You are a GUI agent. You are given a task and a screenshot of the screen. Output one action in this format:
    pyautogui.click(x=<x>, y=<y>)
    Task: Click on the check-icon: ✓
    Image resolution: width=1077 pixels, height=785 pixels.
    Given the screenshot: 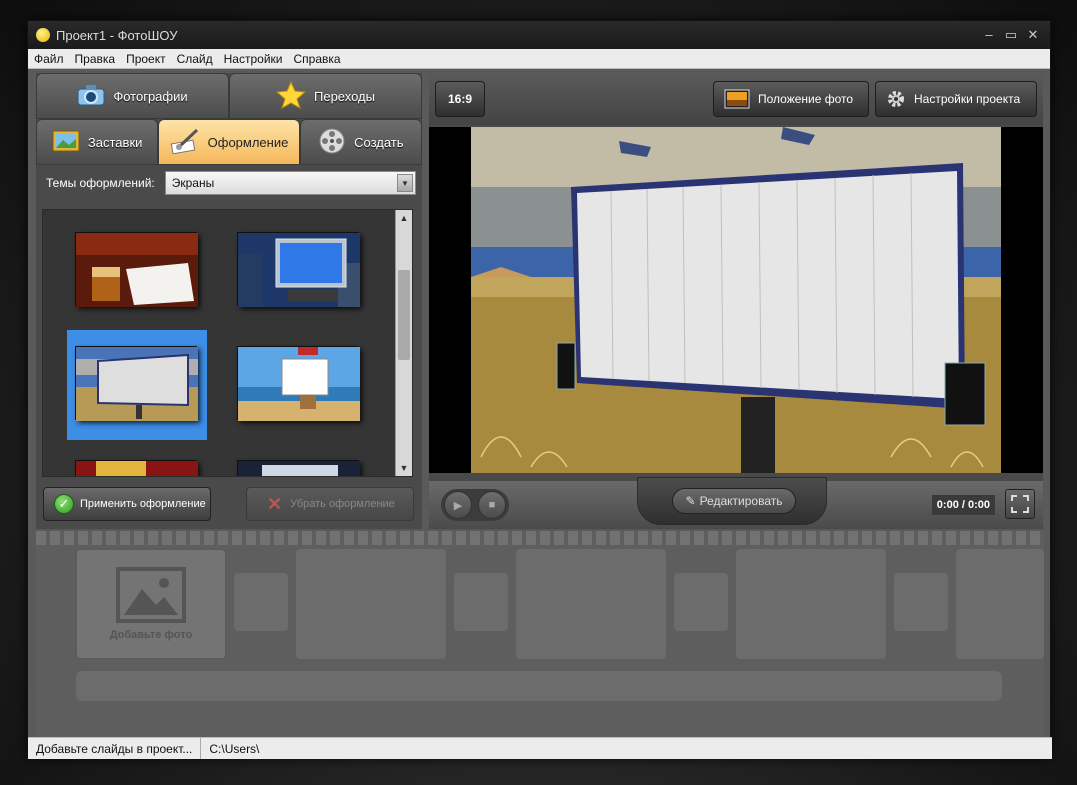 What is the action you would take?
    pyautogui.click(x=64, y=504)
    